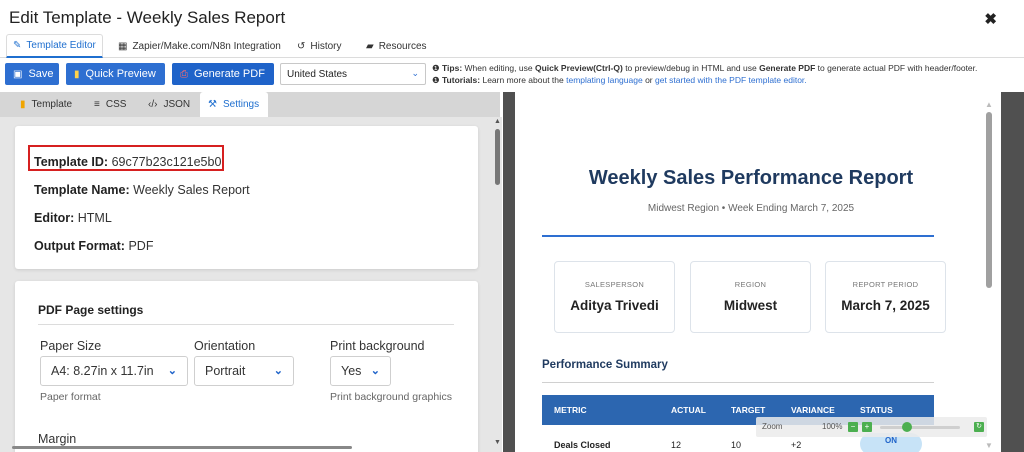  What do you see at coordinates (229, 74) in the screenshot?
I see `generate-pdf-label: Generate PDF` at bounding box center [229, 74].